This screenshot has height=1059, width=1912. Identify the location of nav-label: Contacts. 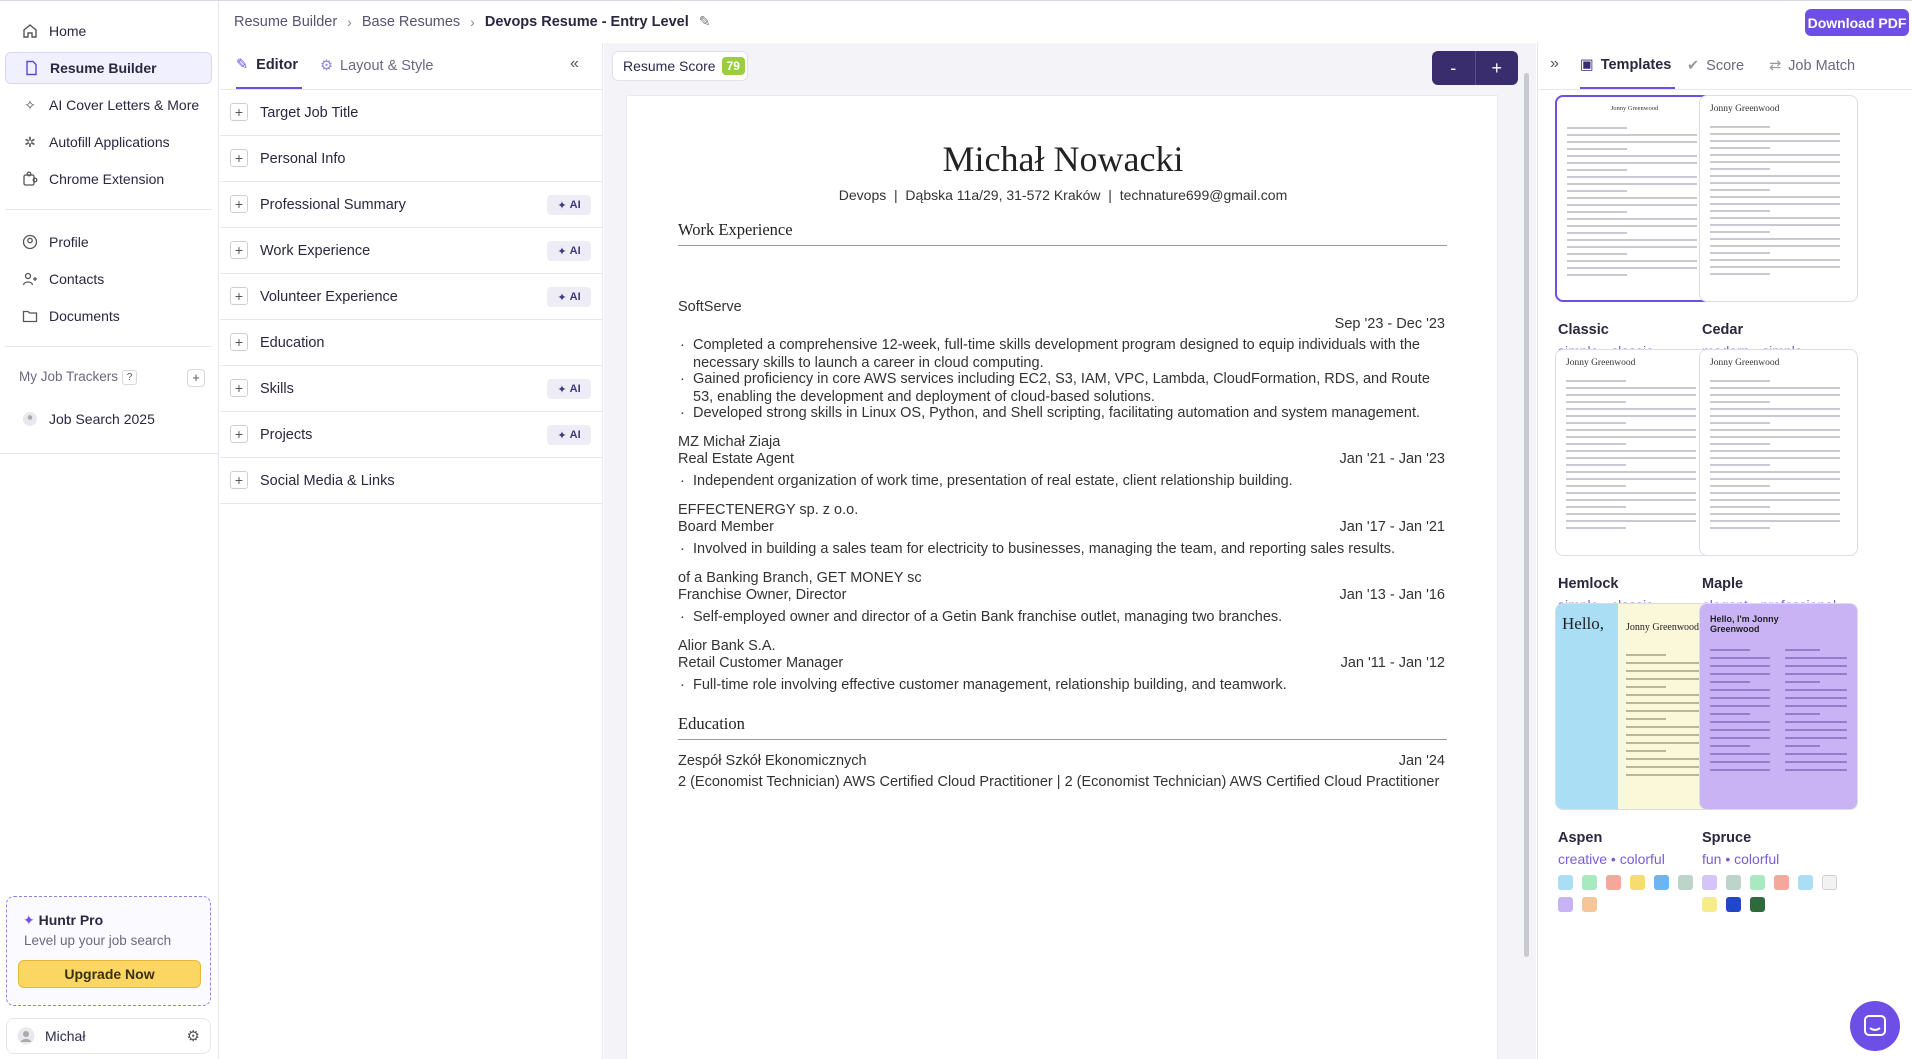
(77, 279).